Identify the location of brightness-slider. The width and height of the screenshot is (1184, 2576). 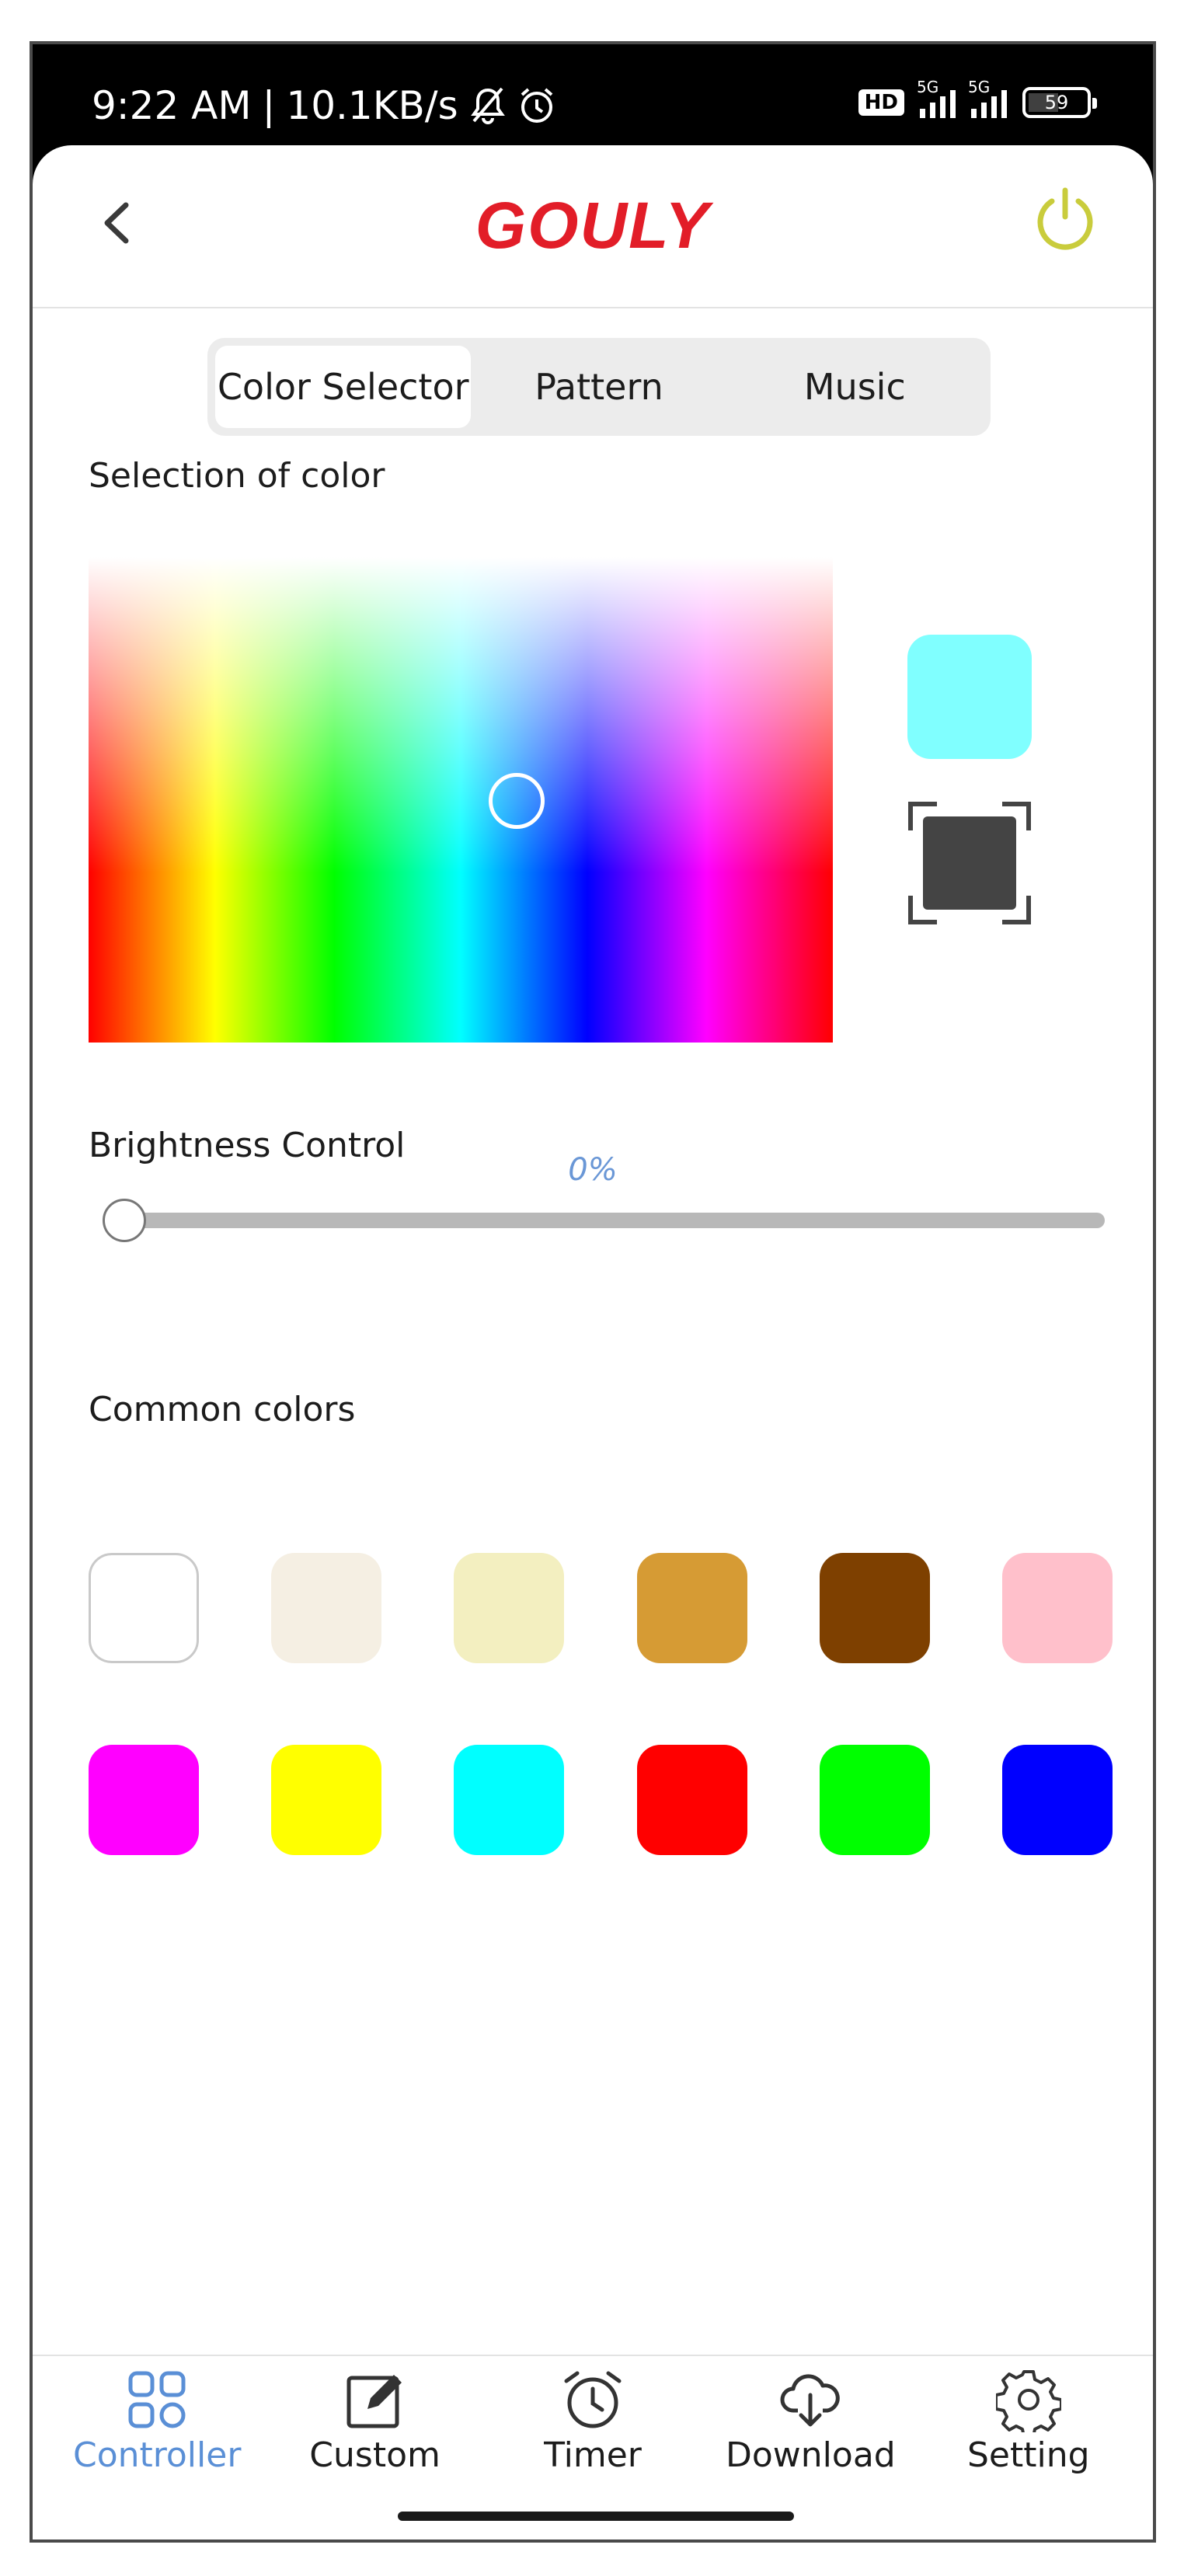
(604, 1218).